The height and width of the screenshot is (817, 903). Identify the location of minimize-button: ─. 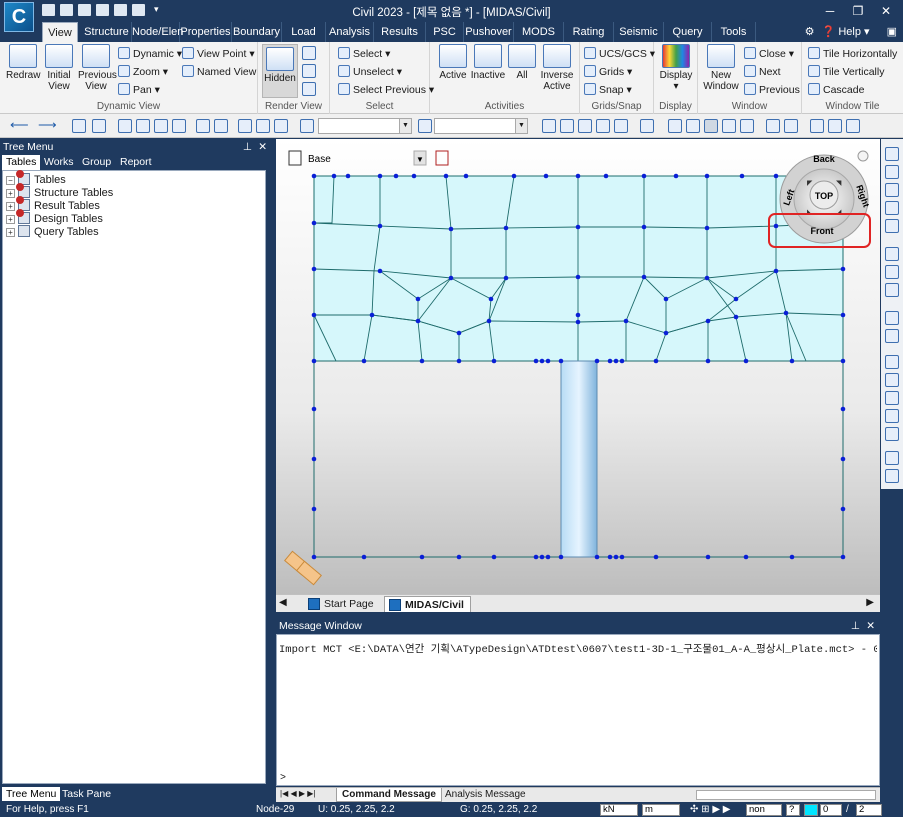
(830, 11).